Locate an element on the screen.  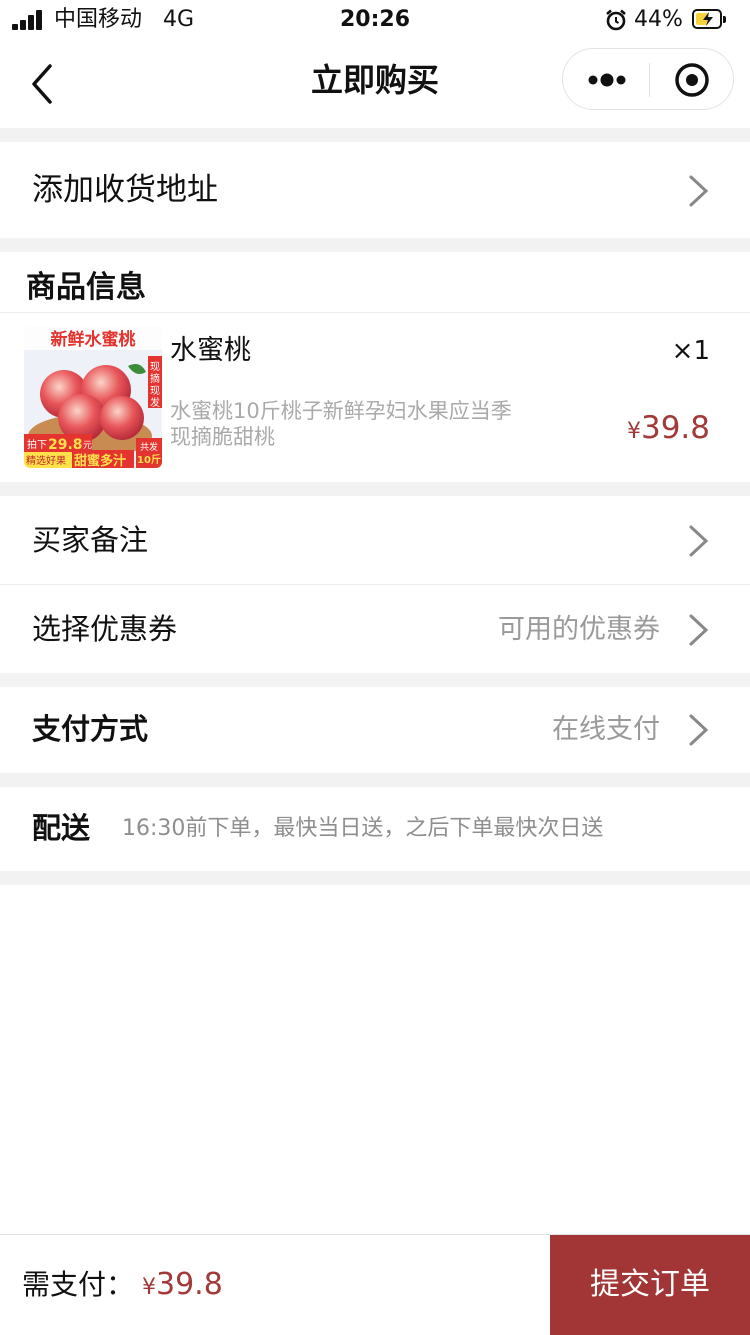
tagline-two: 甜蜜多汁 is located at coordinates (100, 460).